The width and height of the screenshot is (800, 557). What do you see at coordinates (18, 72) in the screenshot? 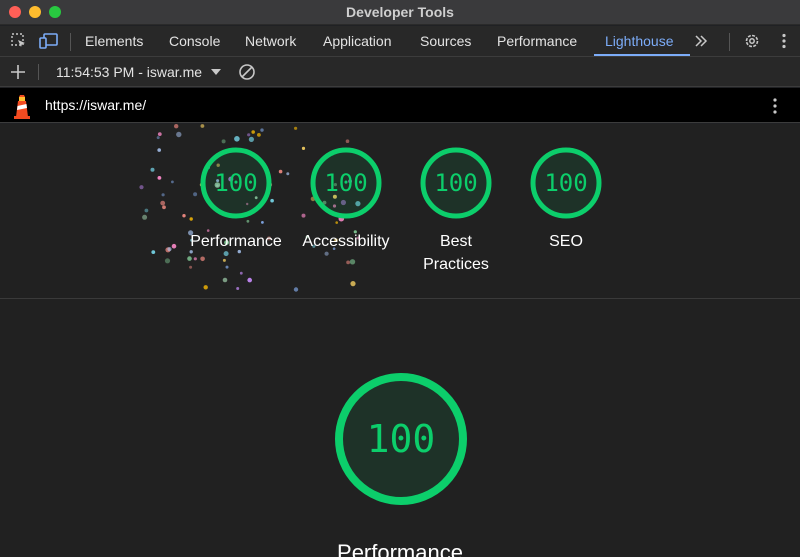
I see `new-report-plus-icon` at bounding box center [18, 72].